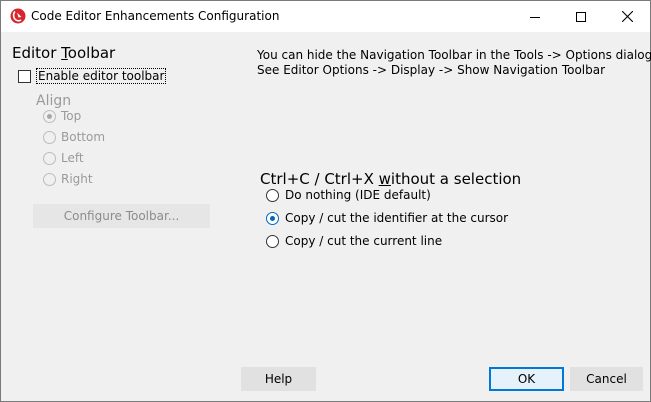 This screenshot has height=402, width=651. Describe the element at coordinates (54, 101) in the screenshot. I see `align-group-title: Align` at that location.